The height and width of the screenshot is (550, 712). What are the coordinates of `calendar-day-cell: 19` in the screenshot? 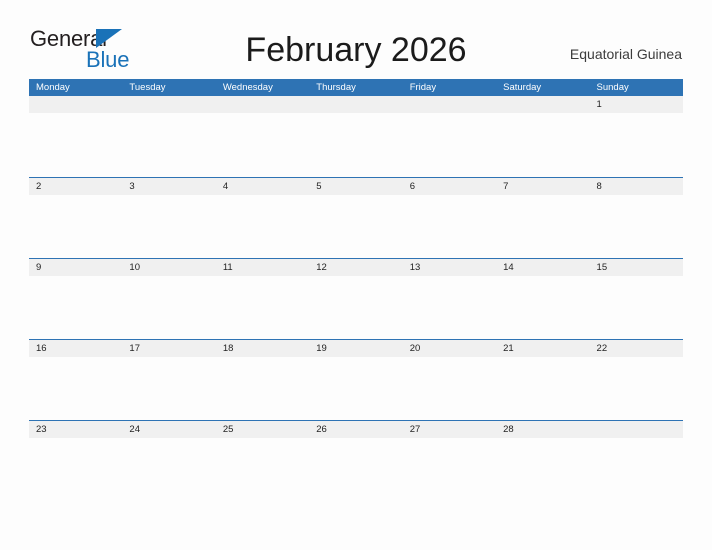 It's located at (356, 380).